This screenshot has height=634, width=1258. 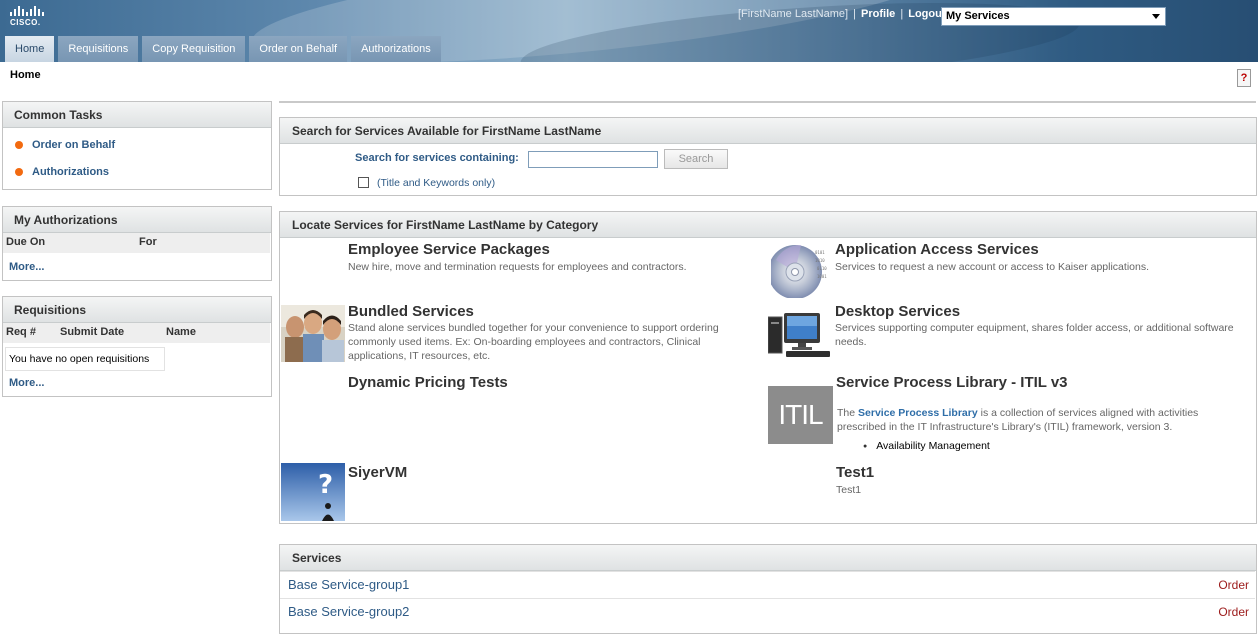 I want to click on common-tasks-title: Common Tasks, so click(x=137, y=115).